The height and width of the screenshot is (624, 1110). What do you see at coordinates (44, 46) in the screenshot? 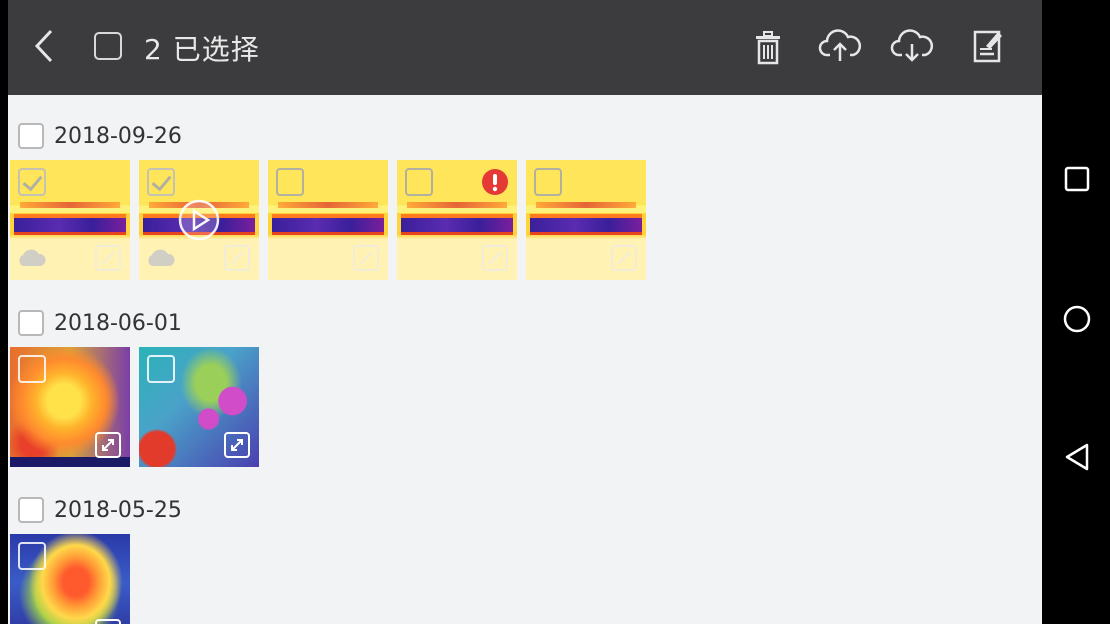
I see `back-icon` at bounding box center [44, 46].